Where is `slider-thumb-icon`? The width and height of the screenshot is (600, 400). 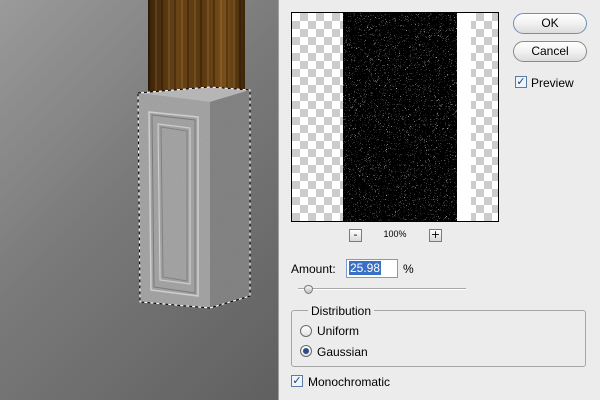
slider-thumb-icon is located at coordinates (308, 289).